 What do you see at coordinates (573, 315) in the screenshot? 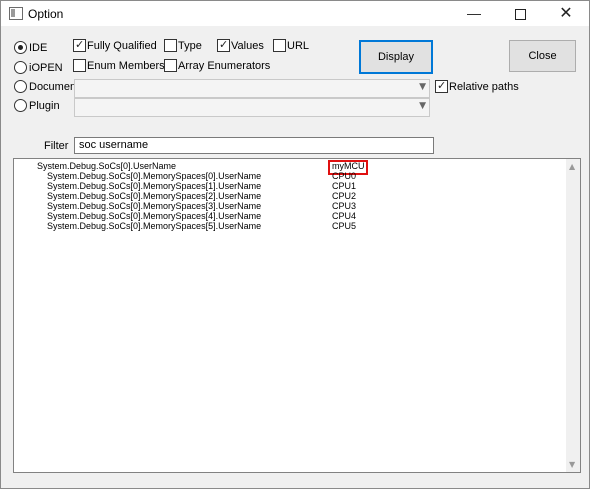
I see `vertical-scrollbar: ▲ ▼` at bounding box center [573, 315].